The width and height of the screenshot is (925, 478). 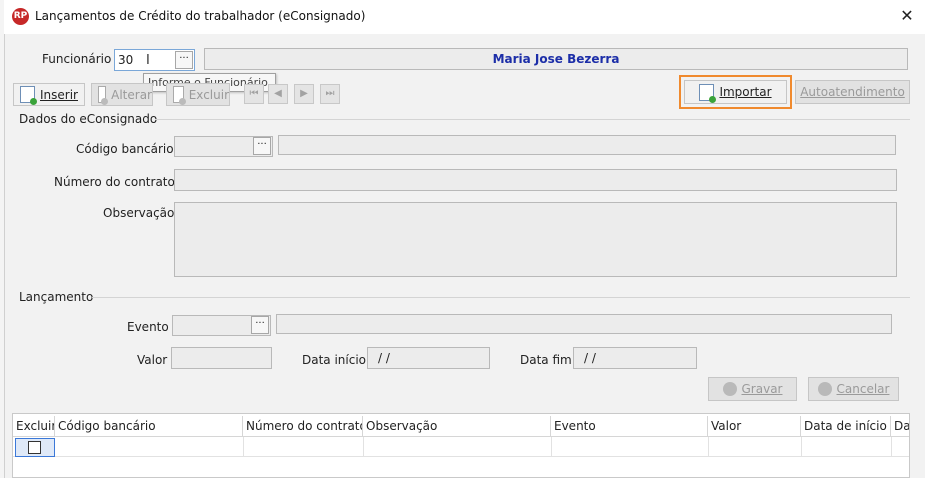 What do you see at coordinates (20, 16) in the screenshot?
I see `app-logo-icon: RP` at bounding box center [20, 16].